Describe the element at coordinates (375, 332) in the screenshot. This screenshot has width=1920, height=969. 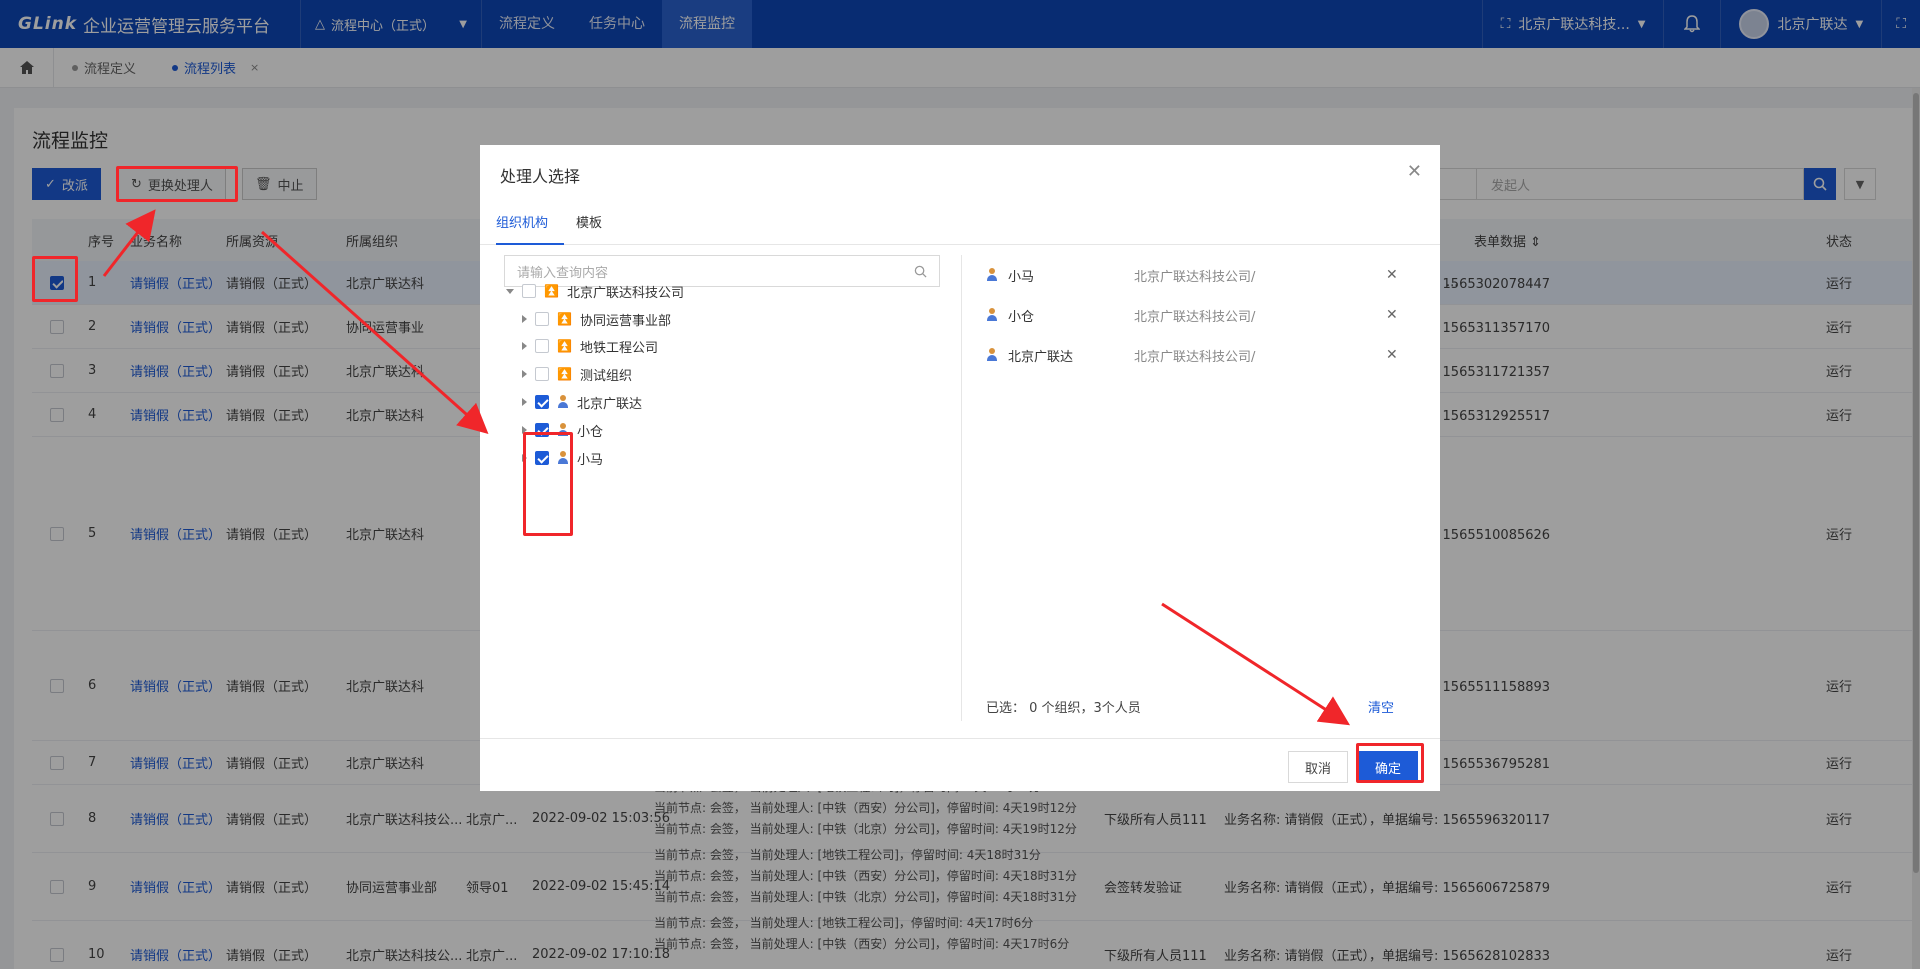
I see `arrow-to-tree` at that location.